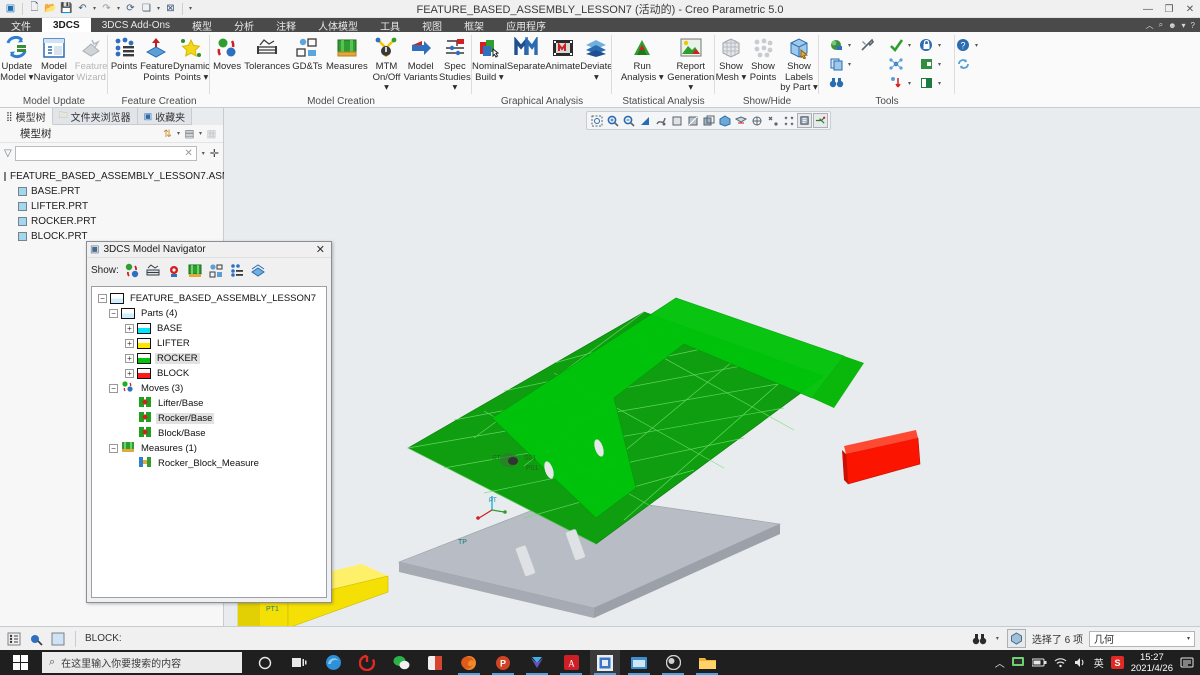 The height and width of the screenshot is (675, 1200). Describe the element at coordinates (50, 8) in the screenshot. I see `open-file-button: 📂` at that location.